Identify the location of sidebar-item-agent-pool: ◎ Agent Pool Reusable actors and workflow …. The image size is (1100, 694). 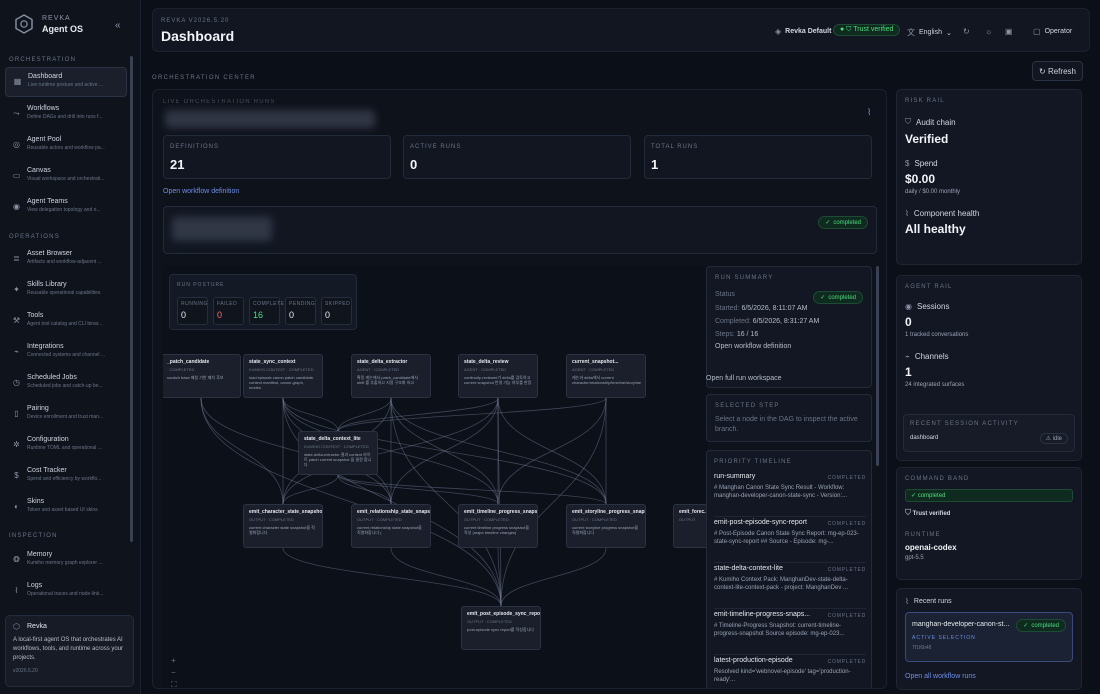
(66, 146).